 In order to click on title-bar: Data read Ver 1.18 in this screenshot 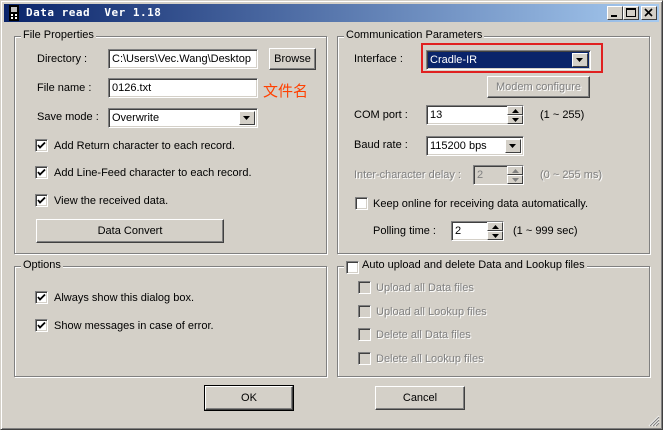, I will do `click(331, 13)`.